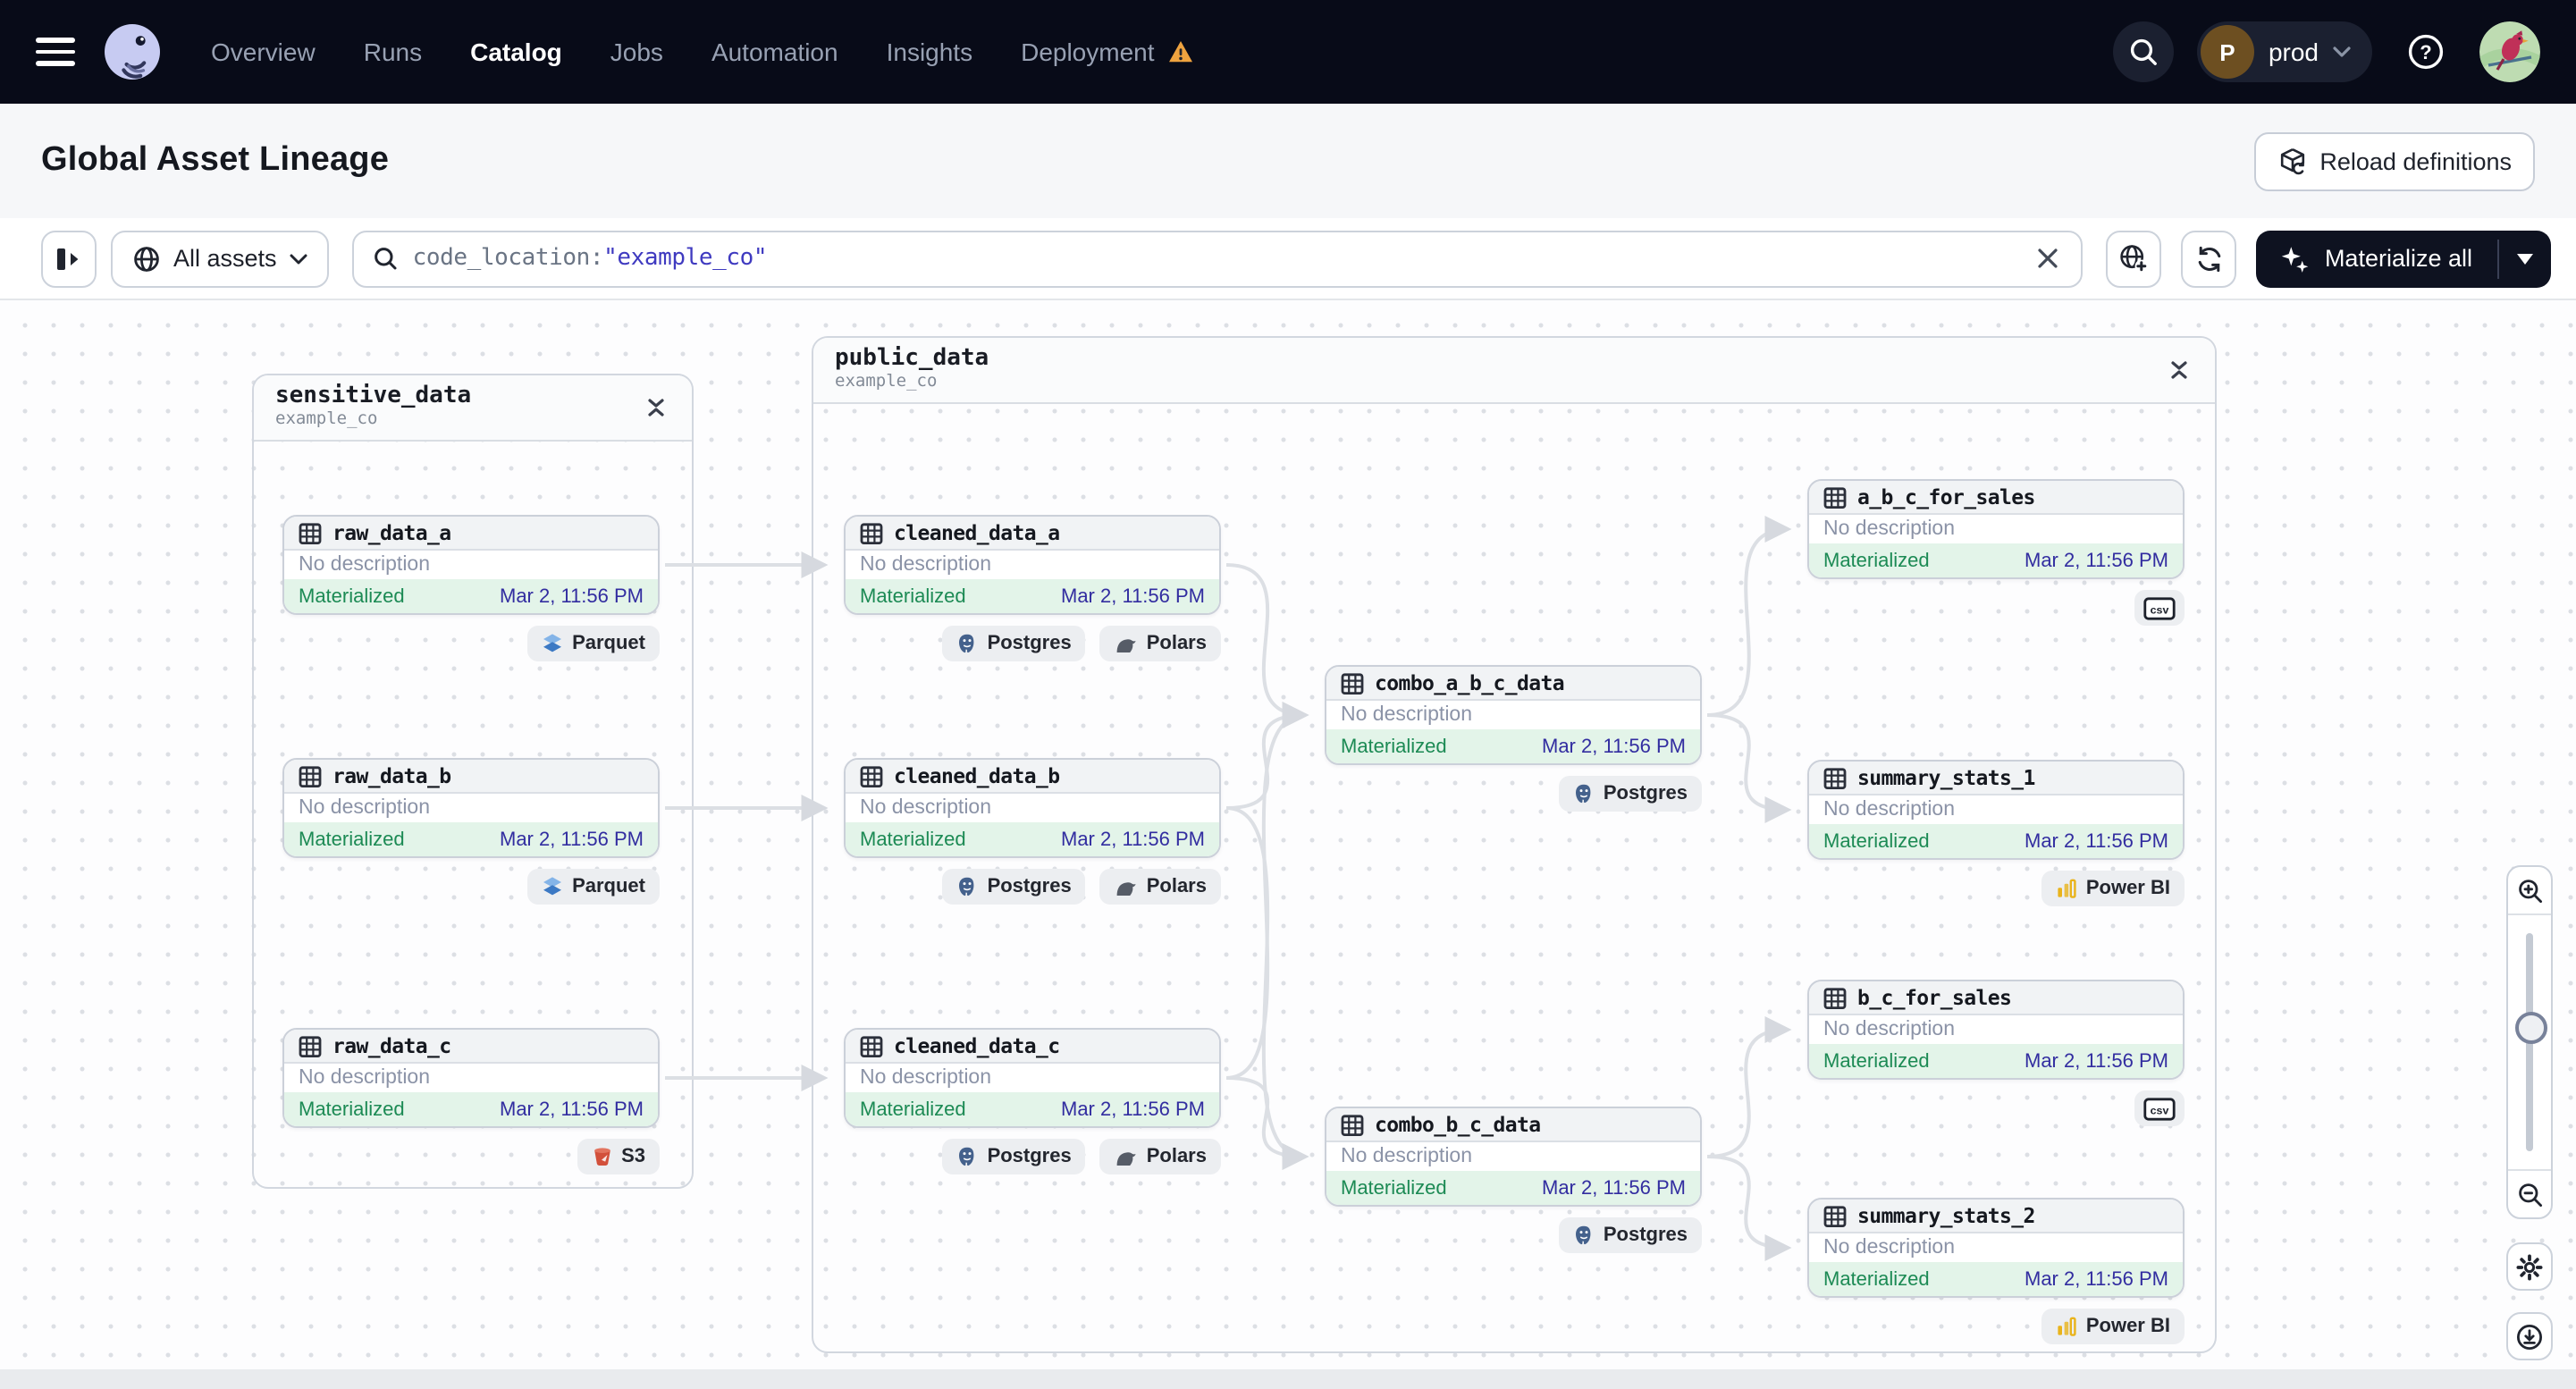 This screenshot has width=2576, height=1389. Describe the element at coordinates (775, 52) in the screenshot. I see `nav-item-automation: Automation` at that location.